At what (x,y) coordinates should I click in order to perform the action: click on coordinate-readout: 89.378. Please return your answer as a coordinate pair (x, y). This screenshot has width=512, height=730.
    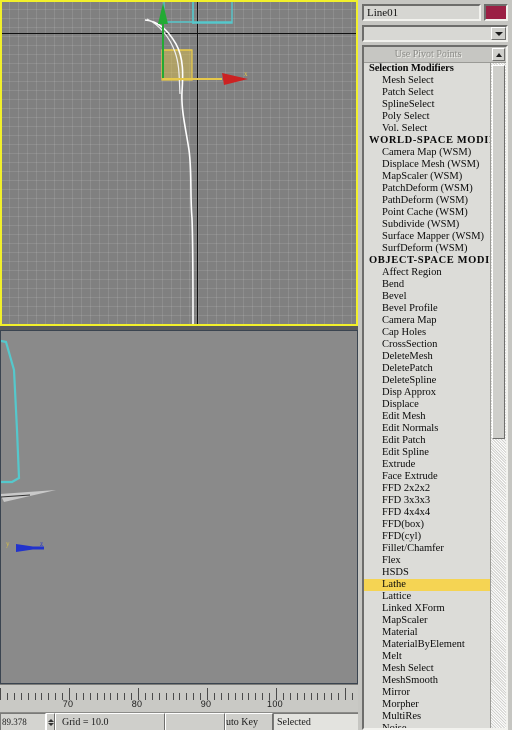
    Looking at the image, I should click on (23, 721).